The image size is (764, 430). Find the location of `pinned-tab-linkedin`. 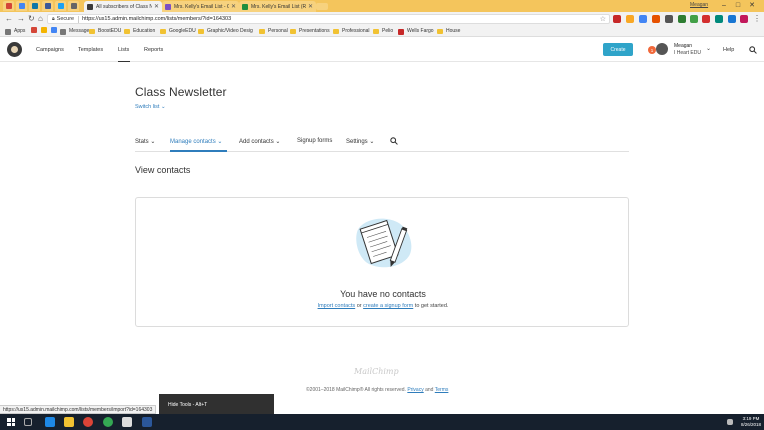

pinned-tab-linkedin is located at coordinates (34, 6).